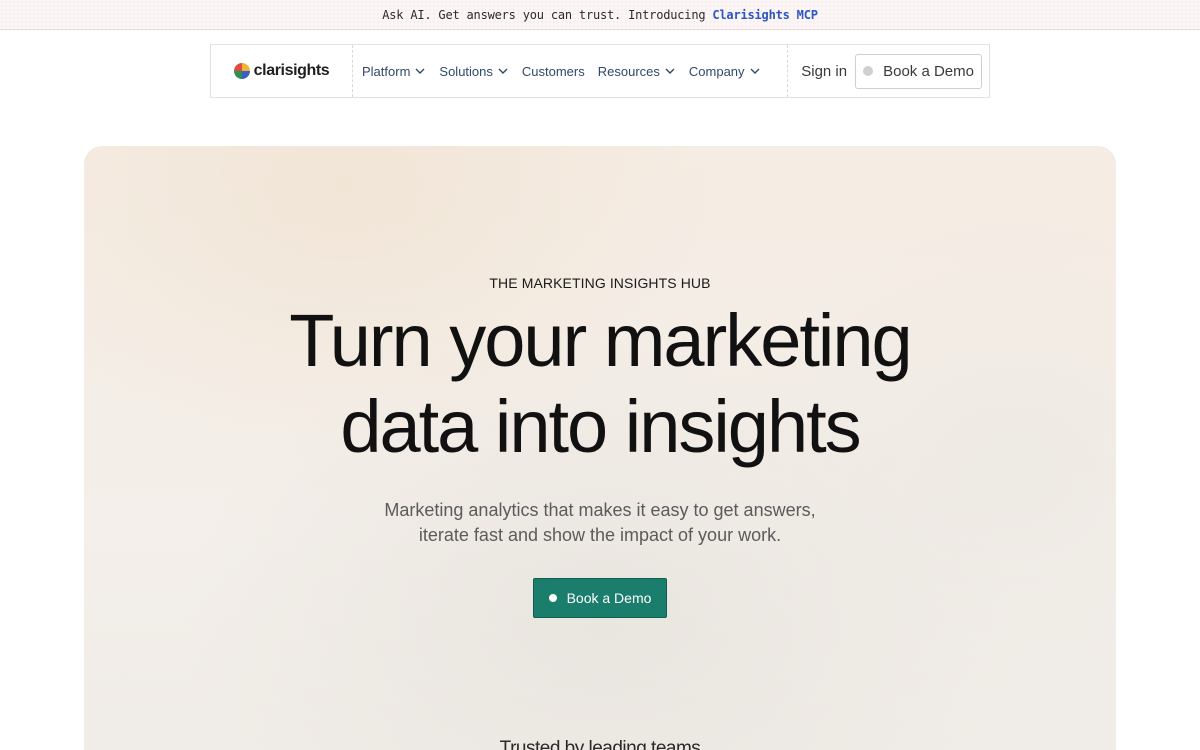  What do you see at coordinates (716, 71) in the screenshot?
I see `nav-item-label: Company` at bounding box center [716, 71].